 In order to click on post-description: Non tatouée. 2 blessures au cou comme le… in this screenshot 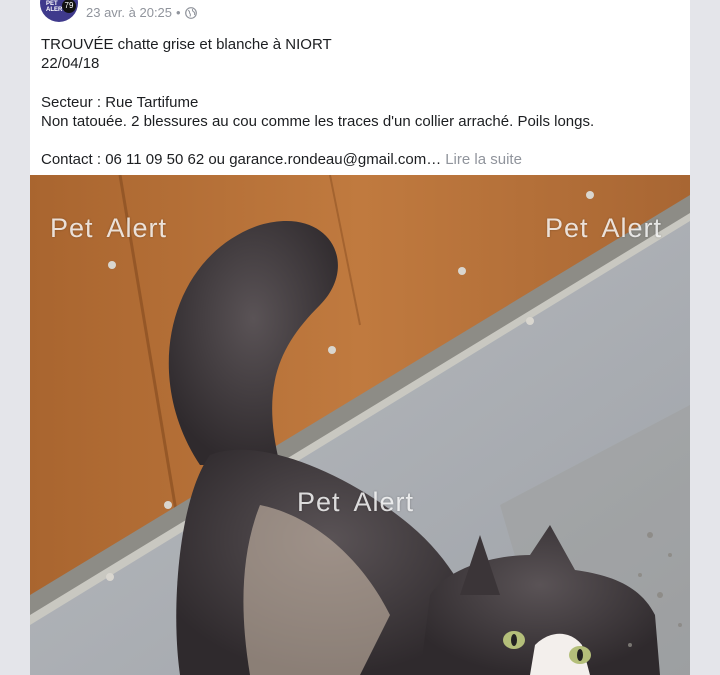, I will do `click(318, 121)`.